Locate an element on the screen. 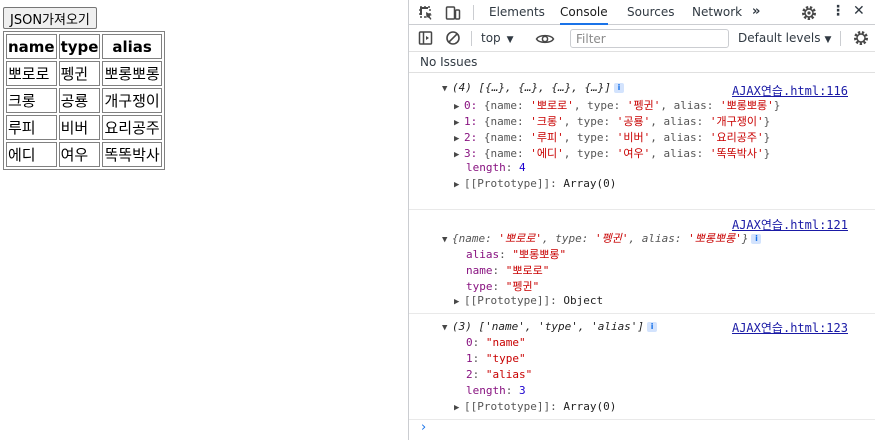 The width and height of the screenshot is (875, 440). console-toolbar: top▼ Default levels▼ is located at coordinates (642, 38).